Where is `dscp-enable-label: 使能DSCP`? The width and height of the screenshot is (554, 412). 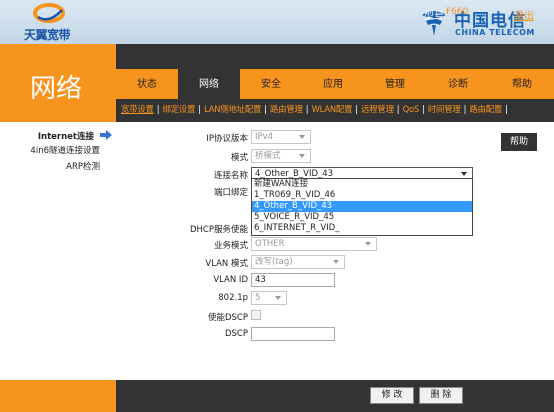 dscp-enable-label: 使能DSCP is located at coordinates (227, 318).